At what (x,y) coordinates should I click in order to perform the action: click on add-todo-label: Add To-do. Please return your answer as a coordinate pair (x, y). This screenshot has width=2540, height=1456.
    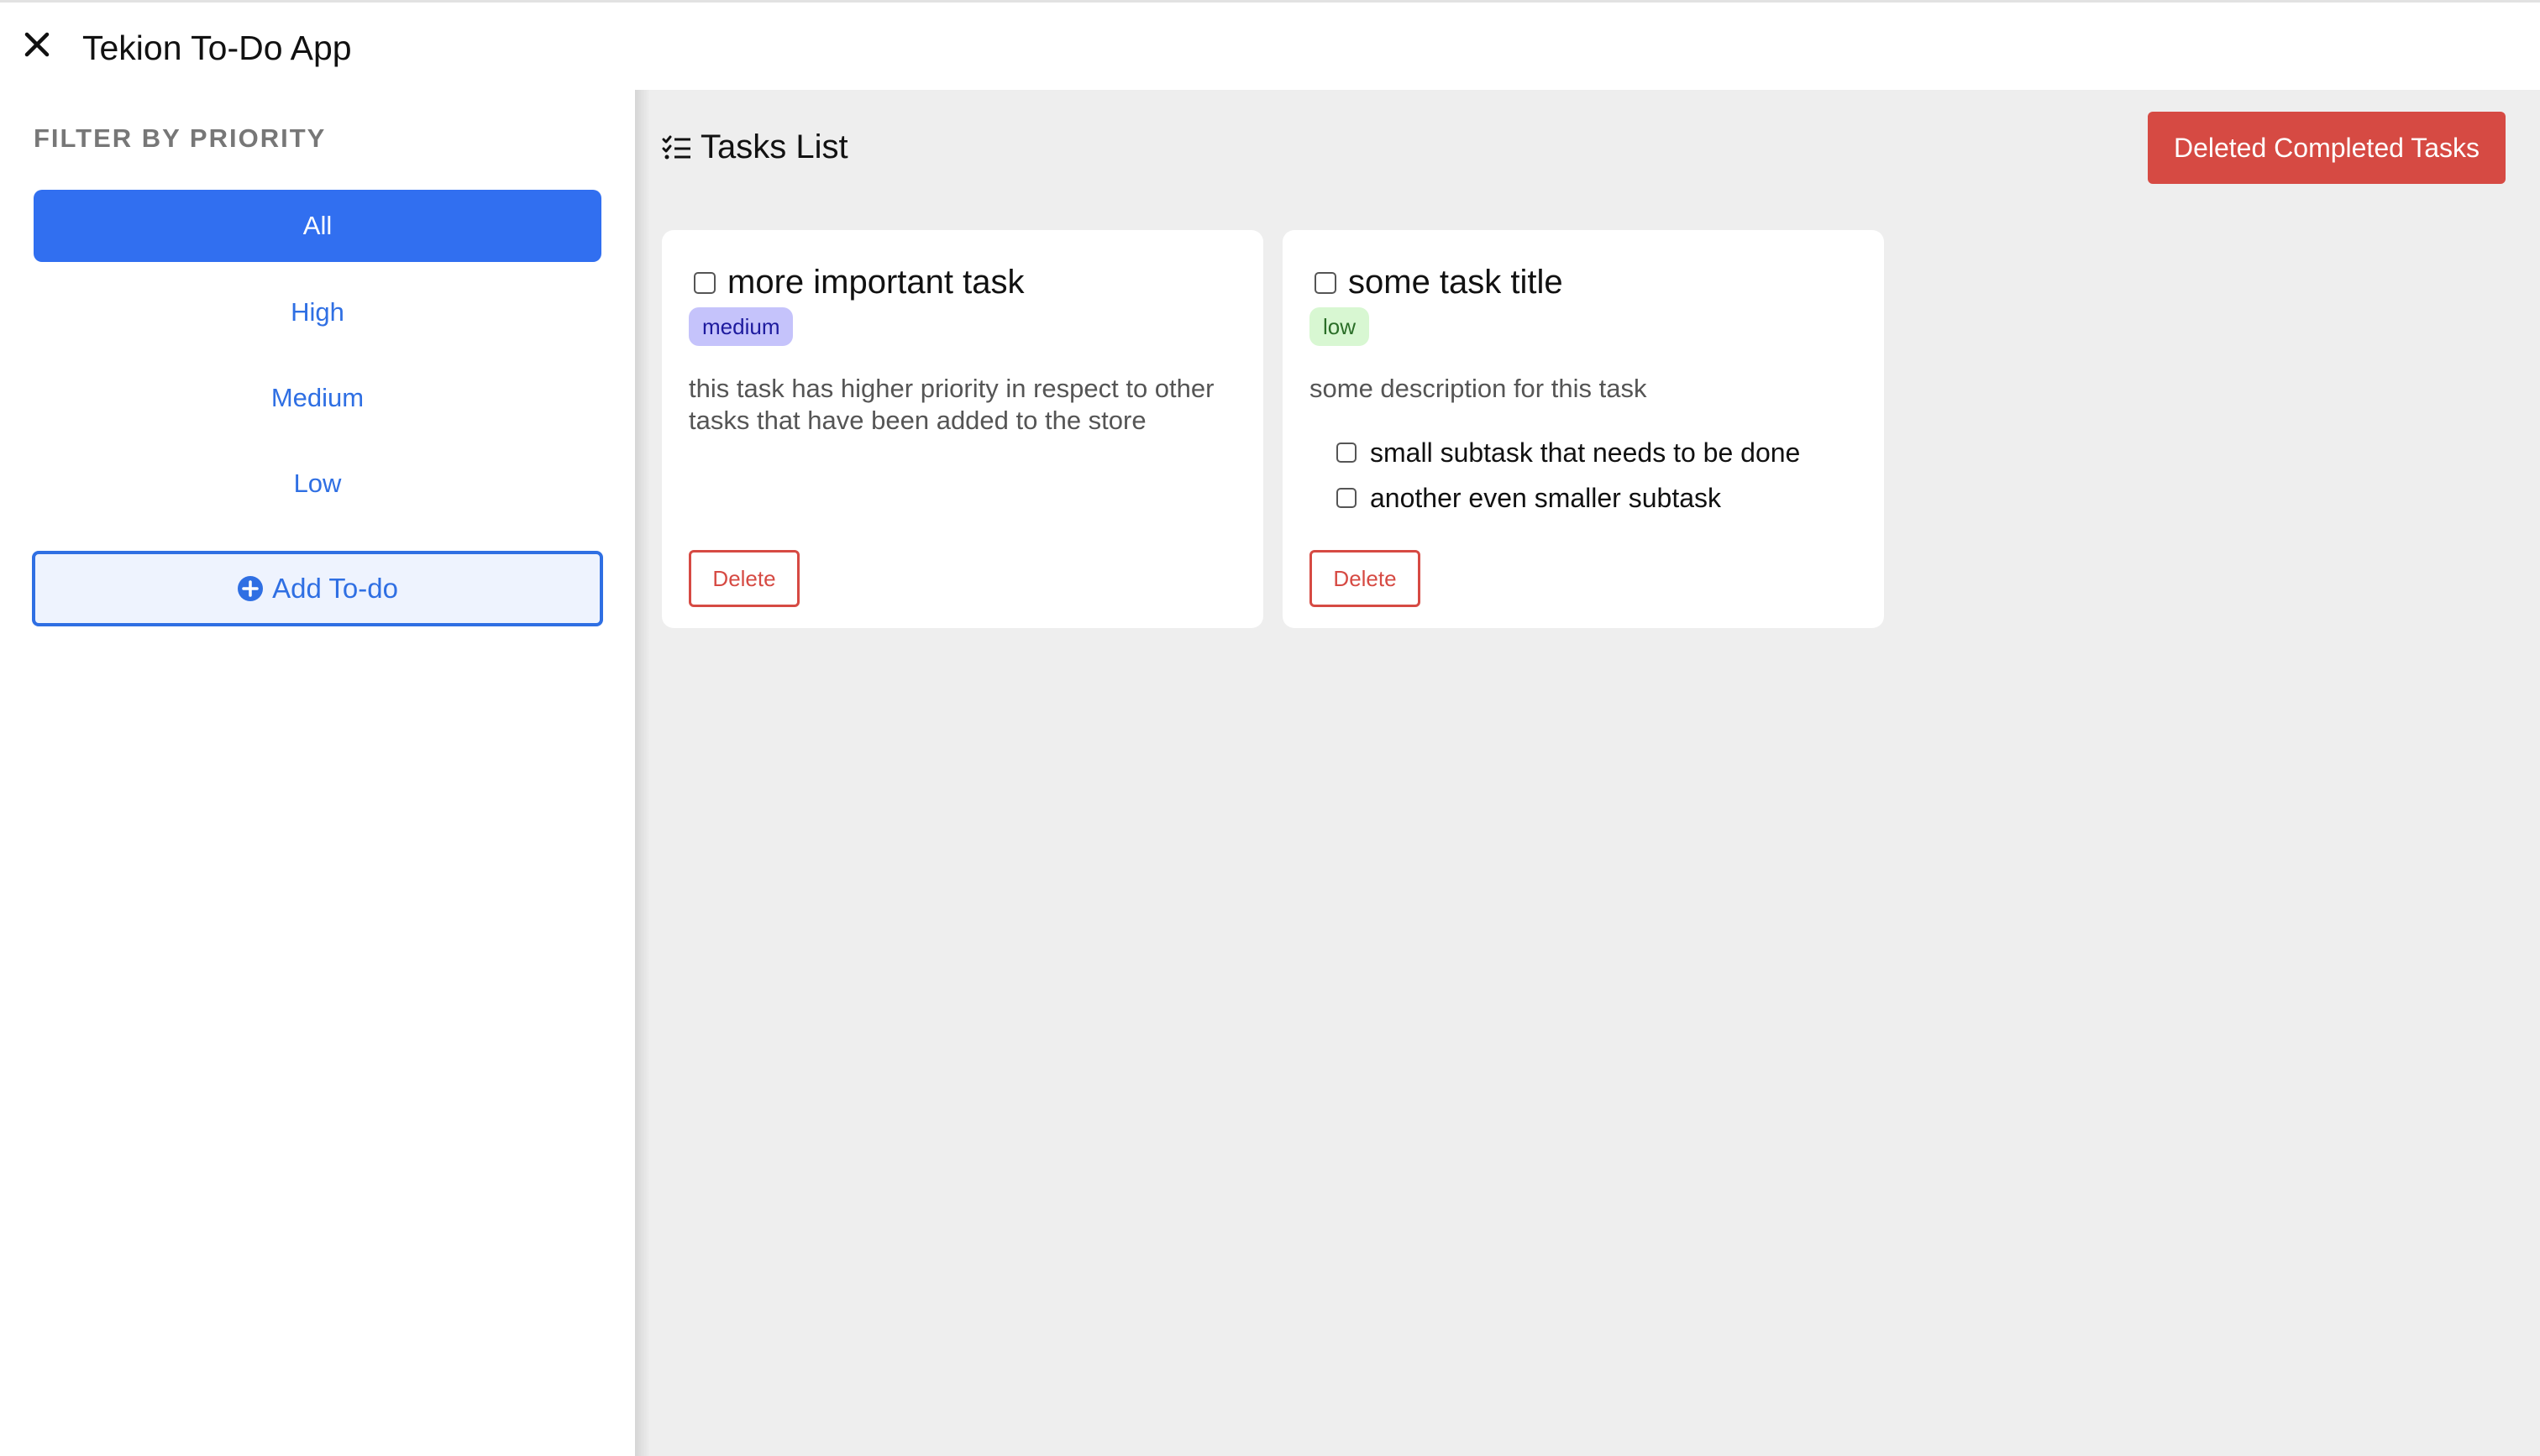
    Looking at the image, I should click on (335, 588).